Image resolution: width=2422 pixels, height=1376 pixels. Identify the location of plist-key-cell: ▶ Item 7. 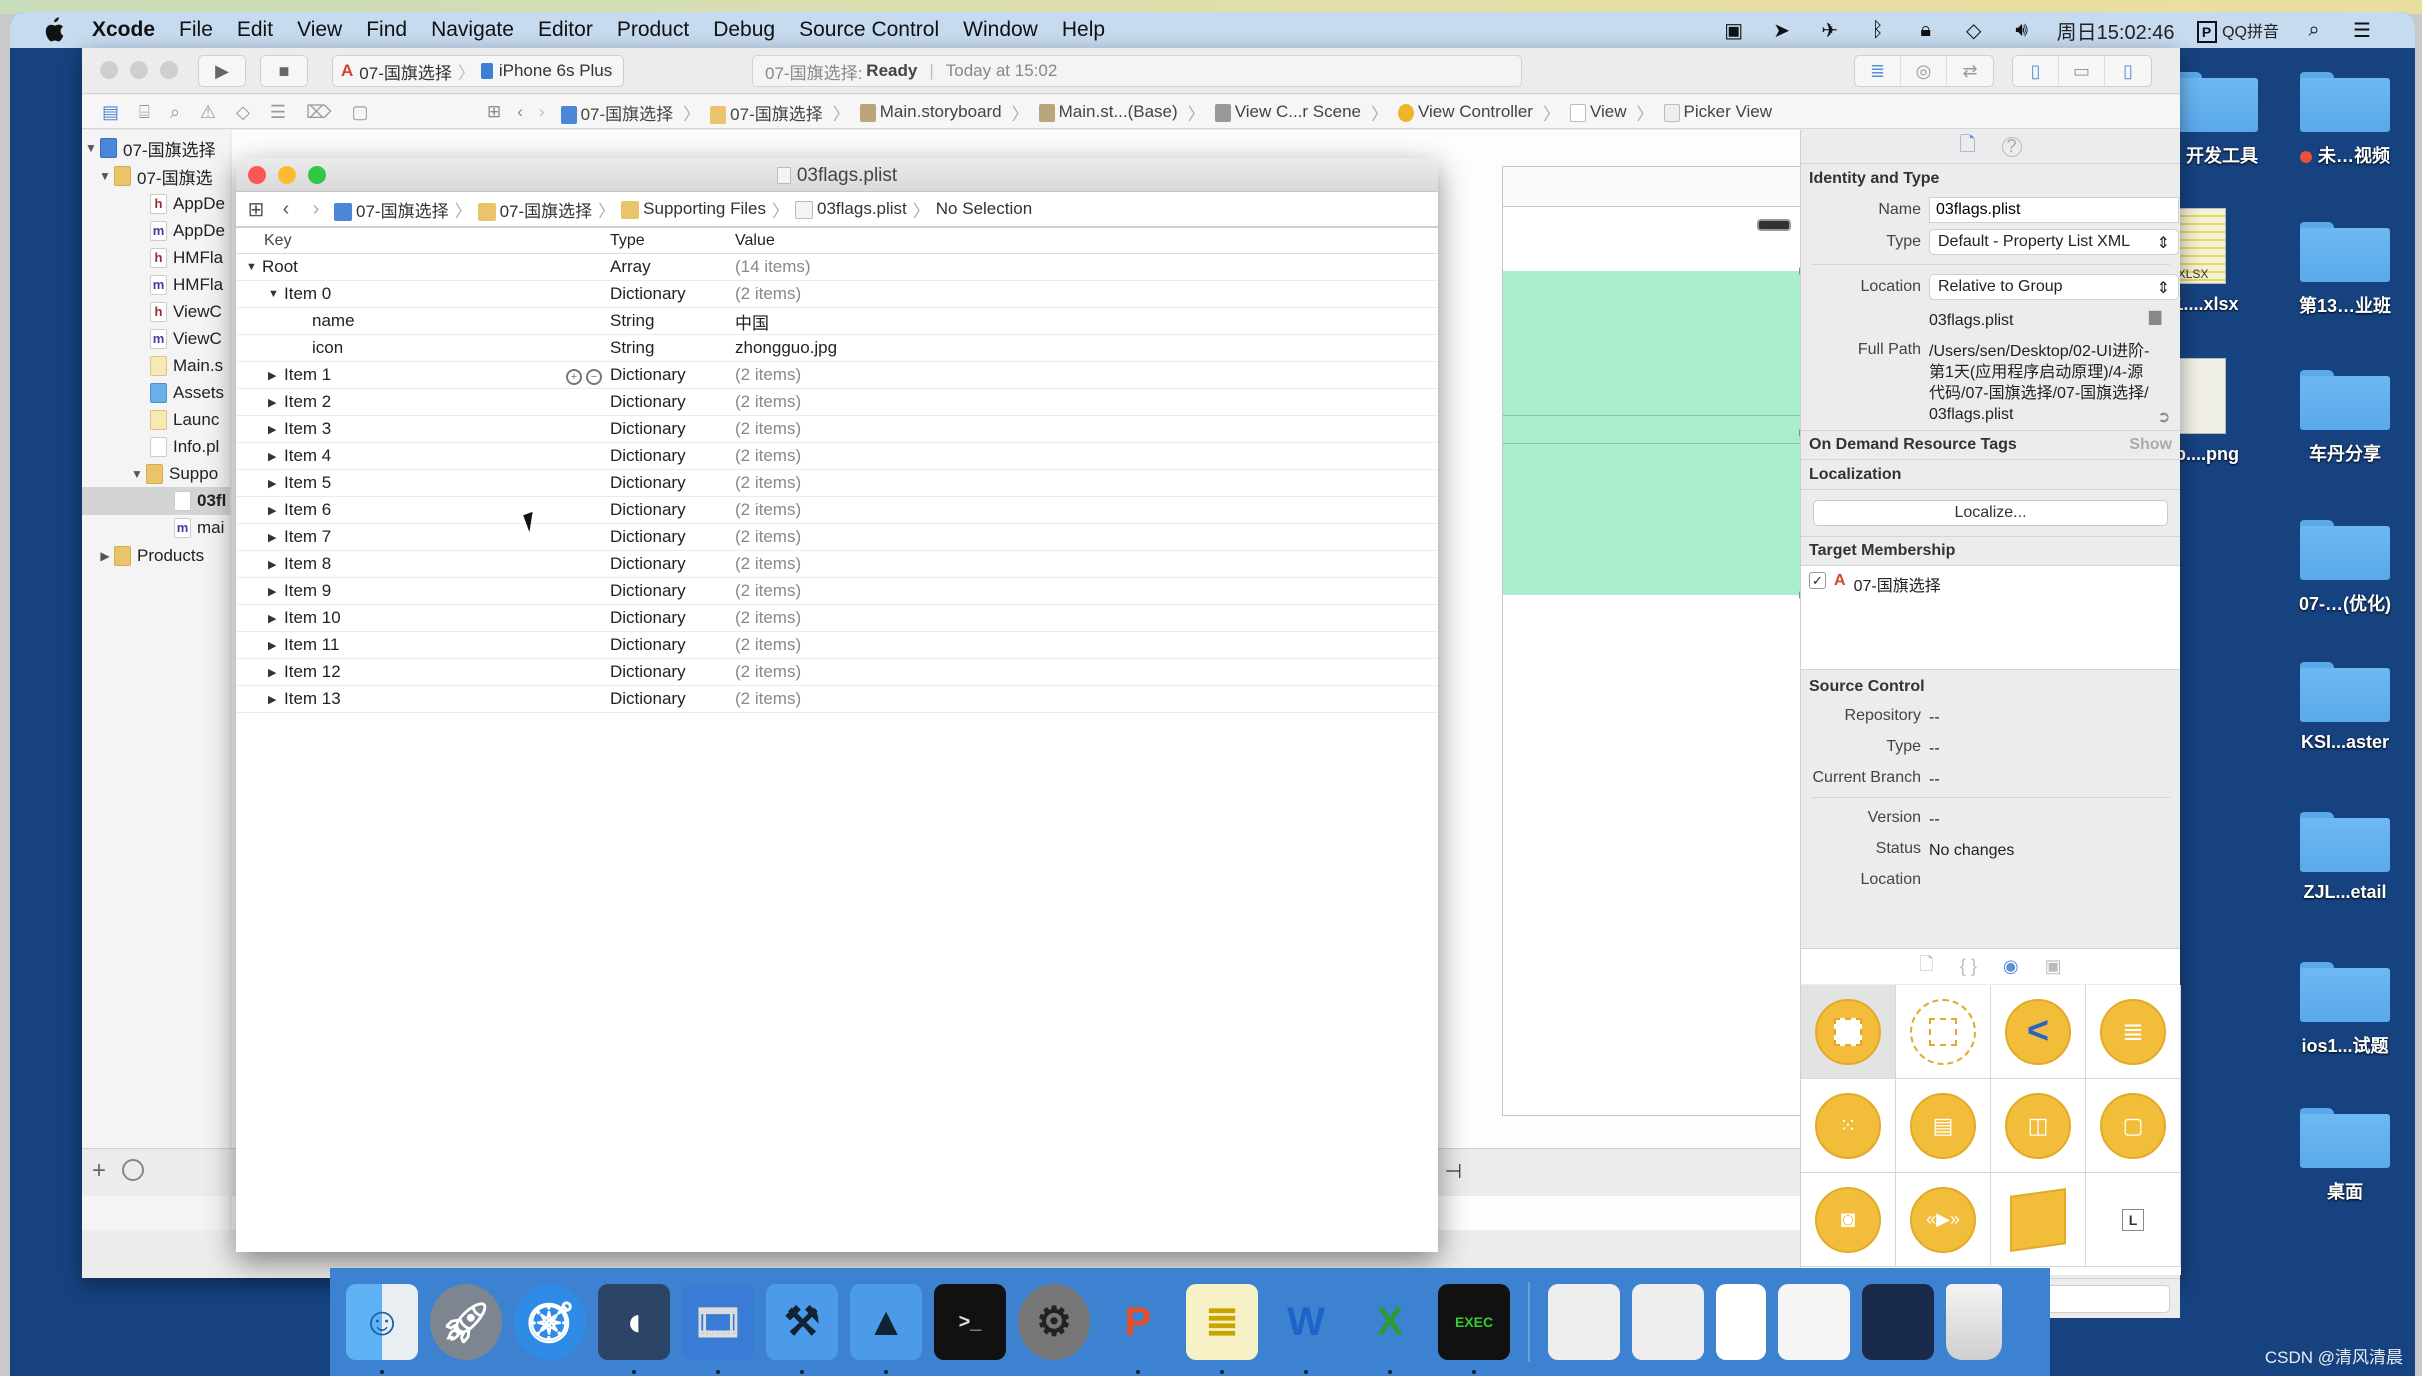
(423, 537).